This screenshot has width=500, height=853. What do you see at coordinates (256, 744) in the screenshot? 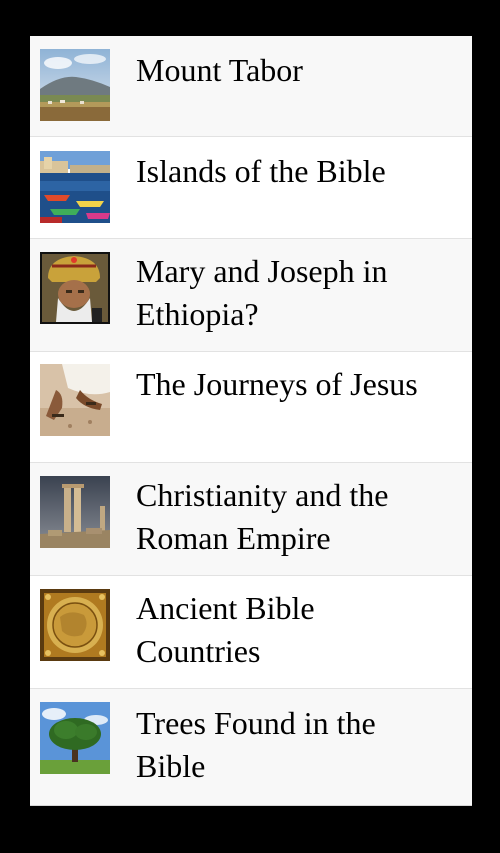
I see `list-item-label: Trees Found in the Bible` at bounding box center [256, 744].